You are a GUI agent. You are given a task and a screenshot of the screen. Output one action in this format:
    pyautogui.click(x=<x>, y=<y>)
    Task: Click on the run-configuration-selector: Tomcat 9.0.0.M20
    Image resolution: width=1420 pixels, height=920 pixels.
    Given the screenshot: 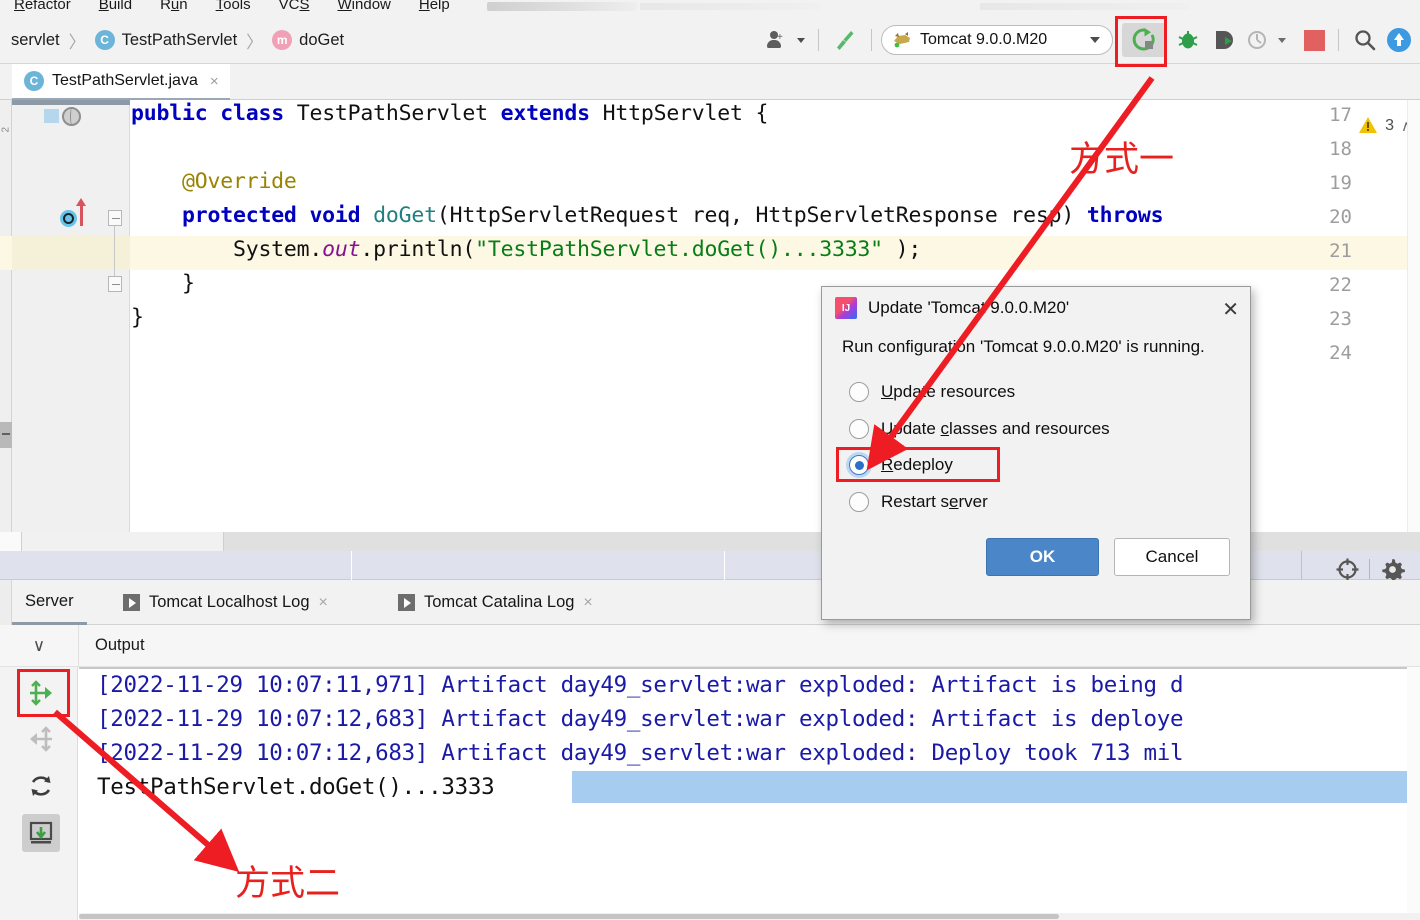 What is the action you would take?
    pyautogui.click(x=997, y=40)
    